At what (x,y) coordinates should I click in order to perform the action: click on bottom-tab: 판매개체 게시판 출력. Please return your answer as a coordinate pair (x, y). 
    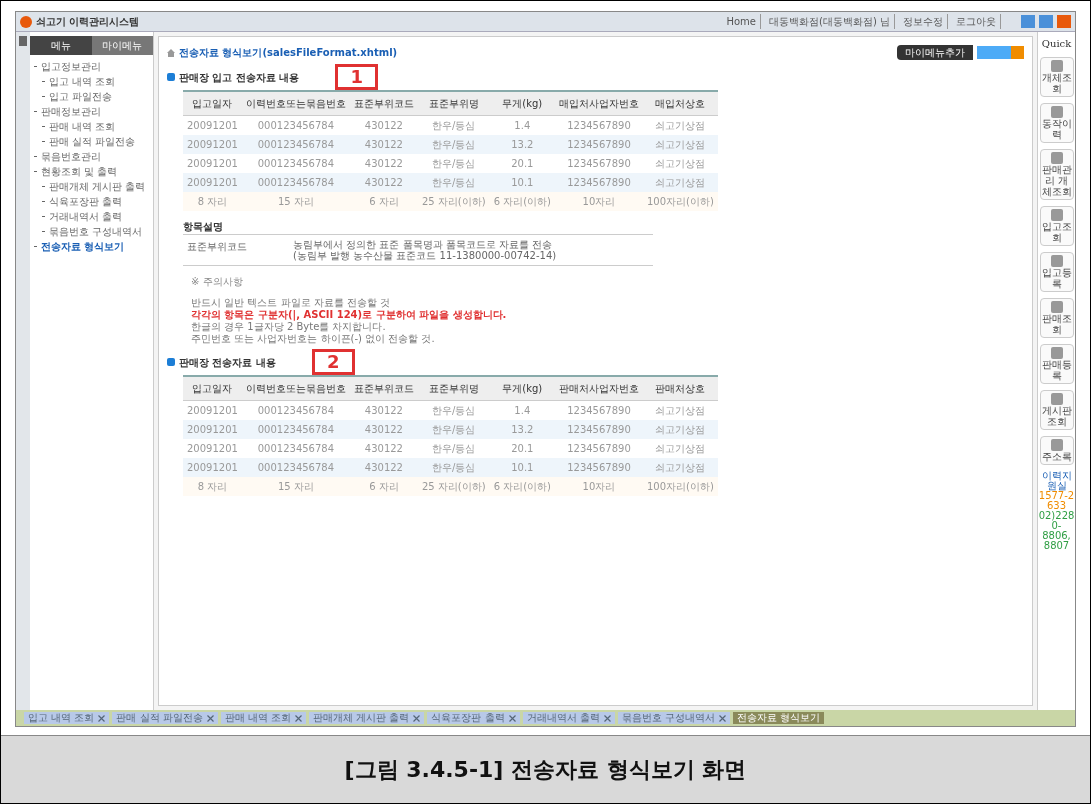
    Looking at the image, I should click on (367, 718).